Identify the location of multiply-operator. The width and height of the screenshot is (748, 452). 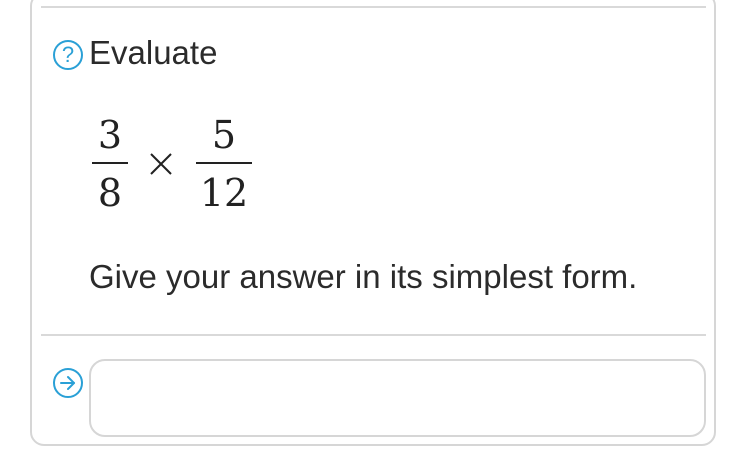
(161, 164).